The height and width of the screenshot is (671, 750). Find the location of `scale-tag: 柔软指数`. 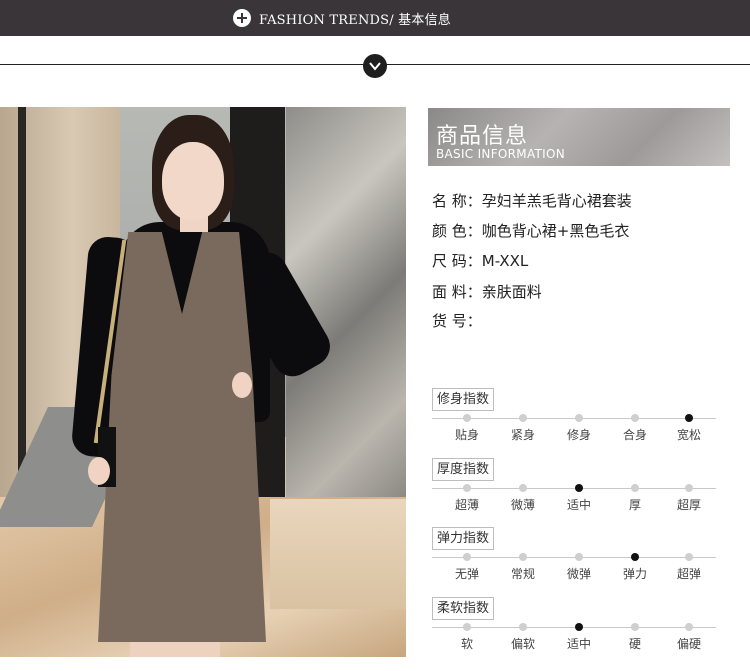

scale-tag: 柔软指数 is located at coordinates (463, 608).